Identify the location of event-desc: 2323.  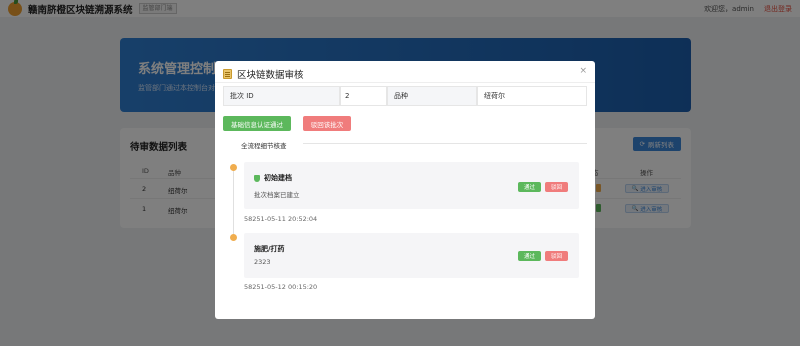
(262, 262).